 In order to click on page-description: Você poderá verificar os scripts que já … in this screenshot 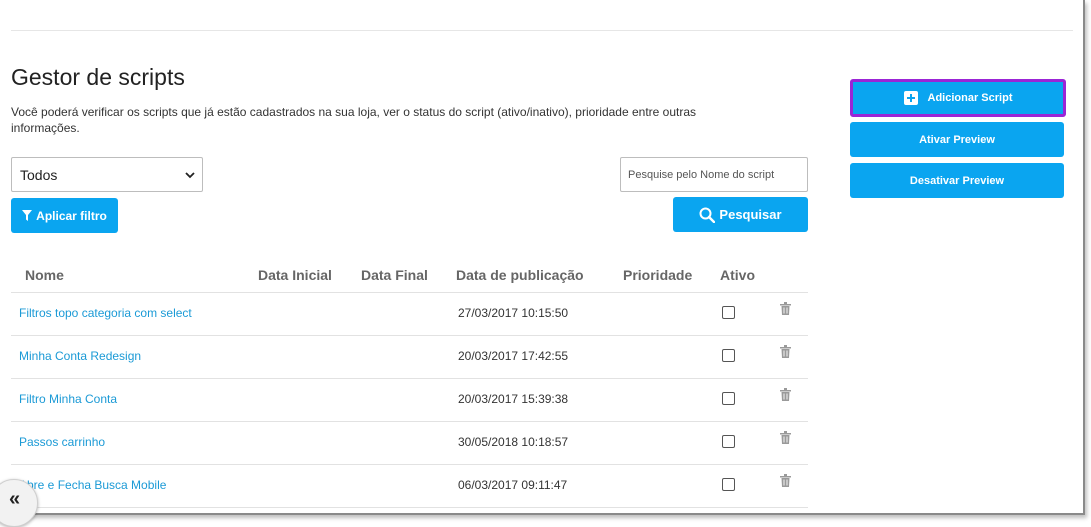, I will do `click(354, 120)`.